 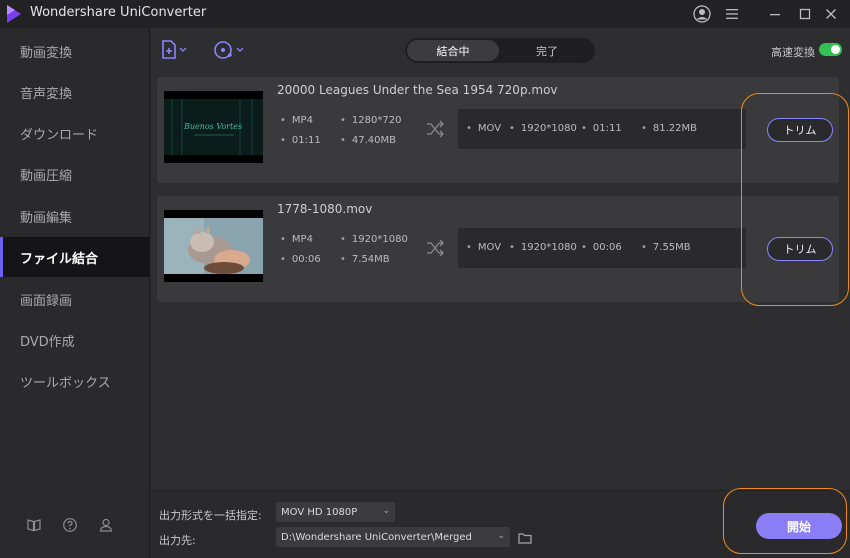 I want to click on output-format-select: MOV HD 1080P ⌄, so click(x=335, y=512).